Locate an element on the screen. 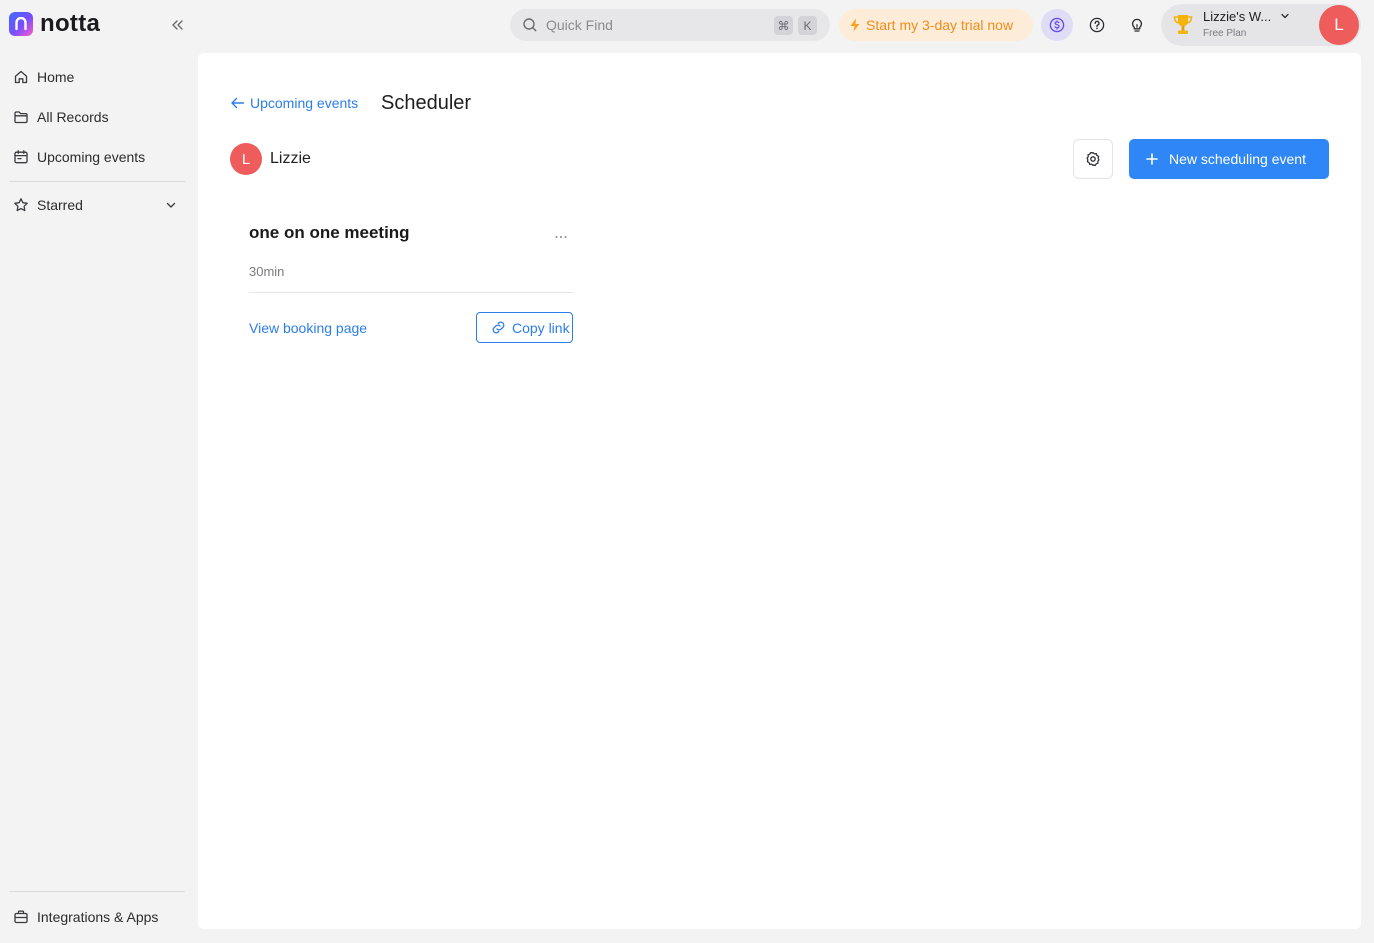 The image size is (1374, 943). dollar-coin-icon is located at coordinates (1057, 25).